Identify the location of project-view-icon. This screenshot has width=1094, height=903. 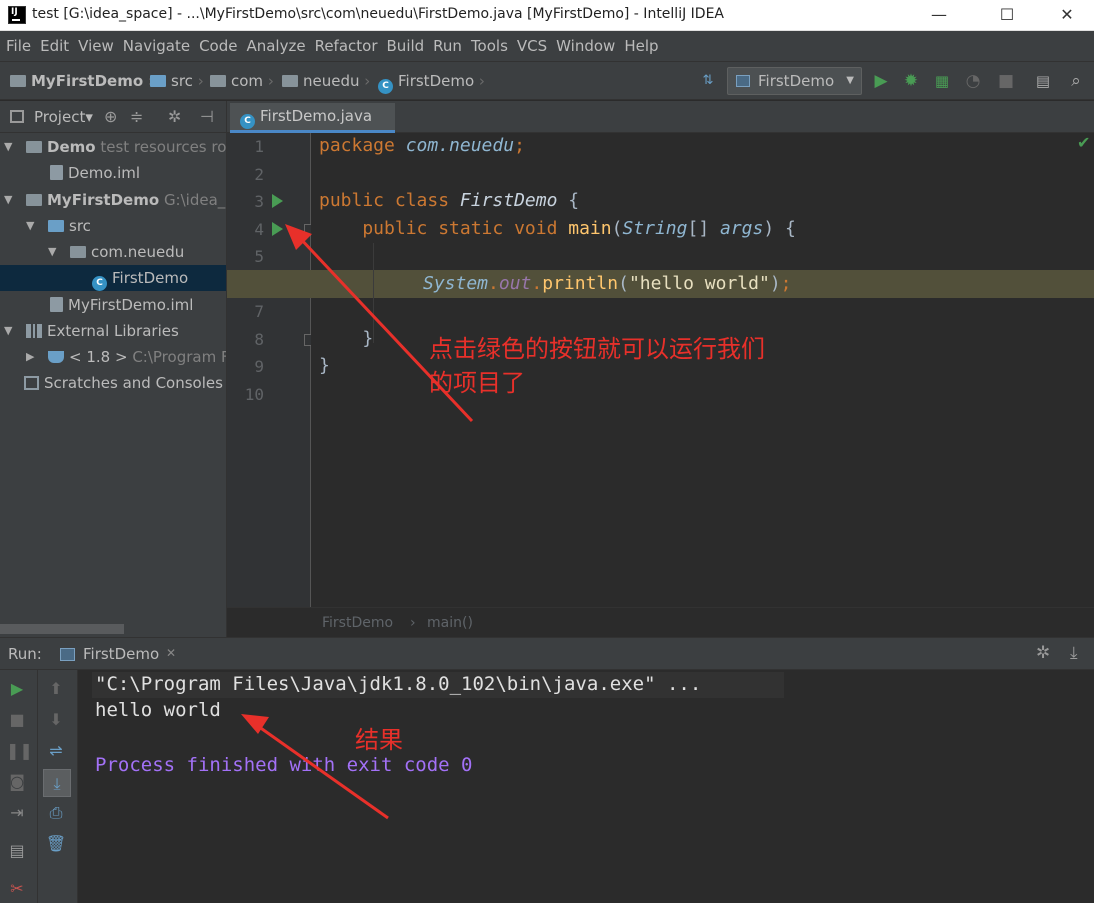
(17, 116).